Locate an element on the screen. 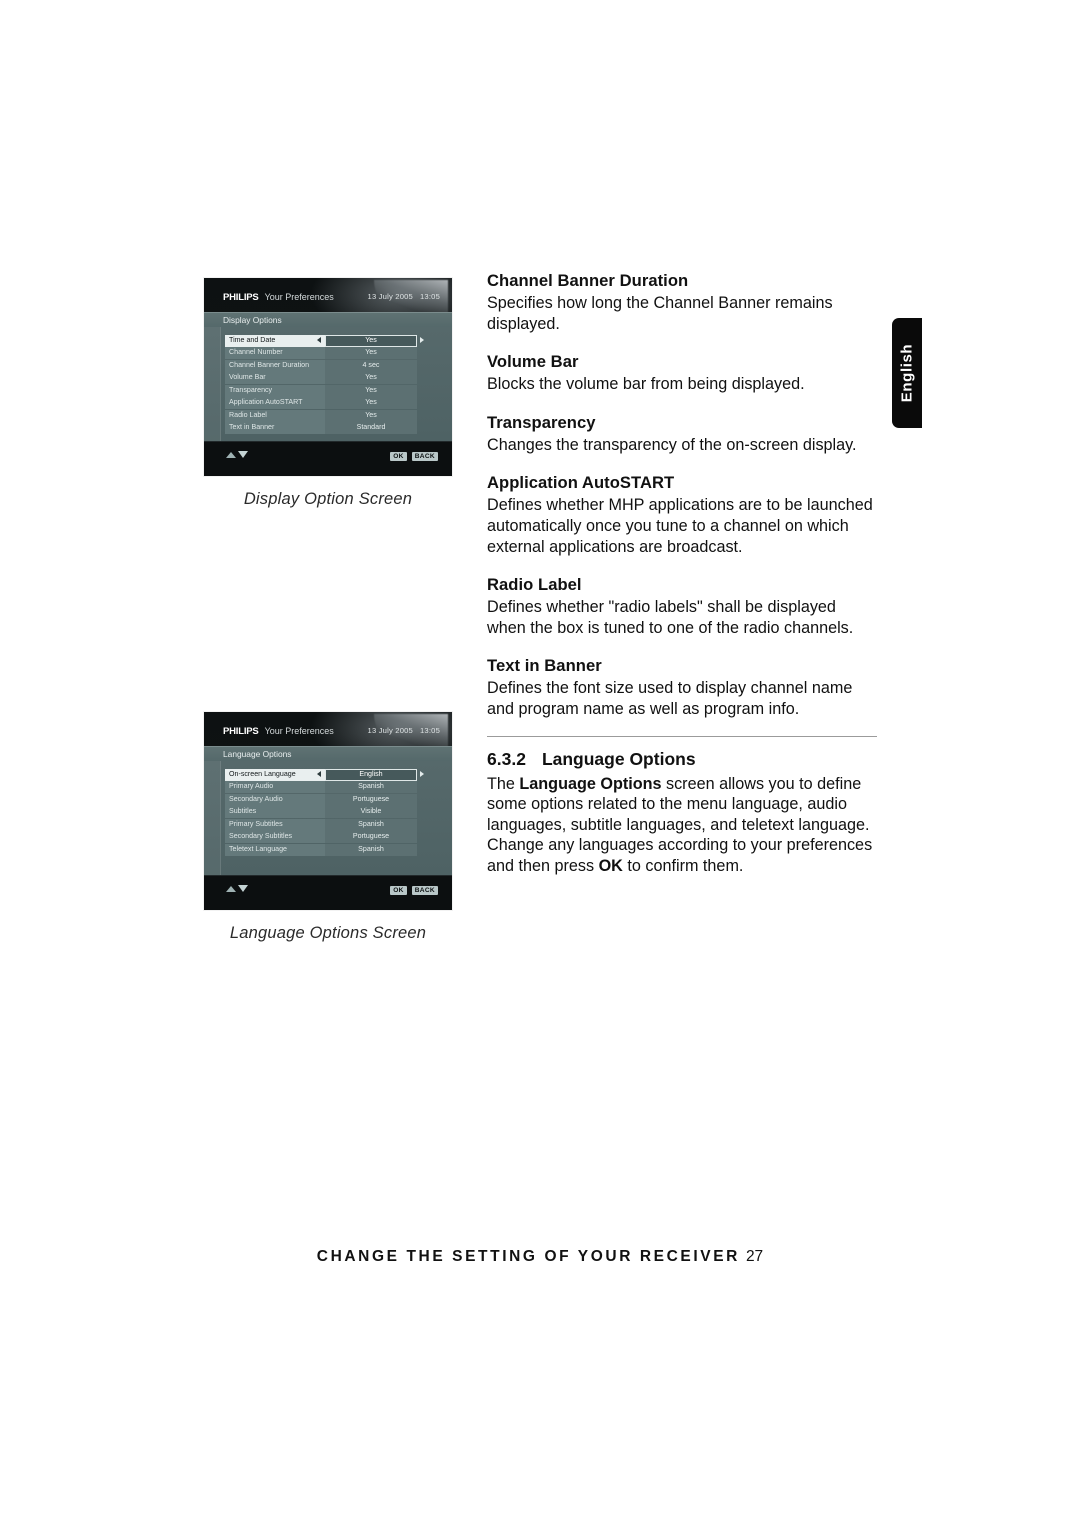 The height and width of the screenshot is (1526, 1080). table-row: Secondary Subtitles Portuguese is located at coordinates (329, 837).